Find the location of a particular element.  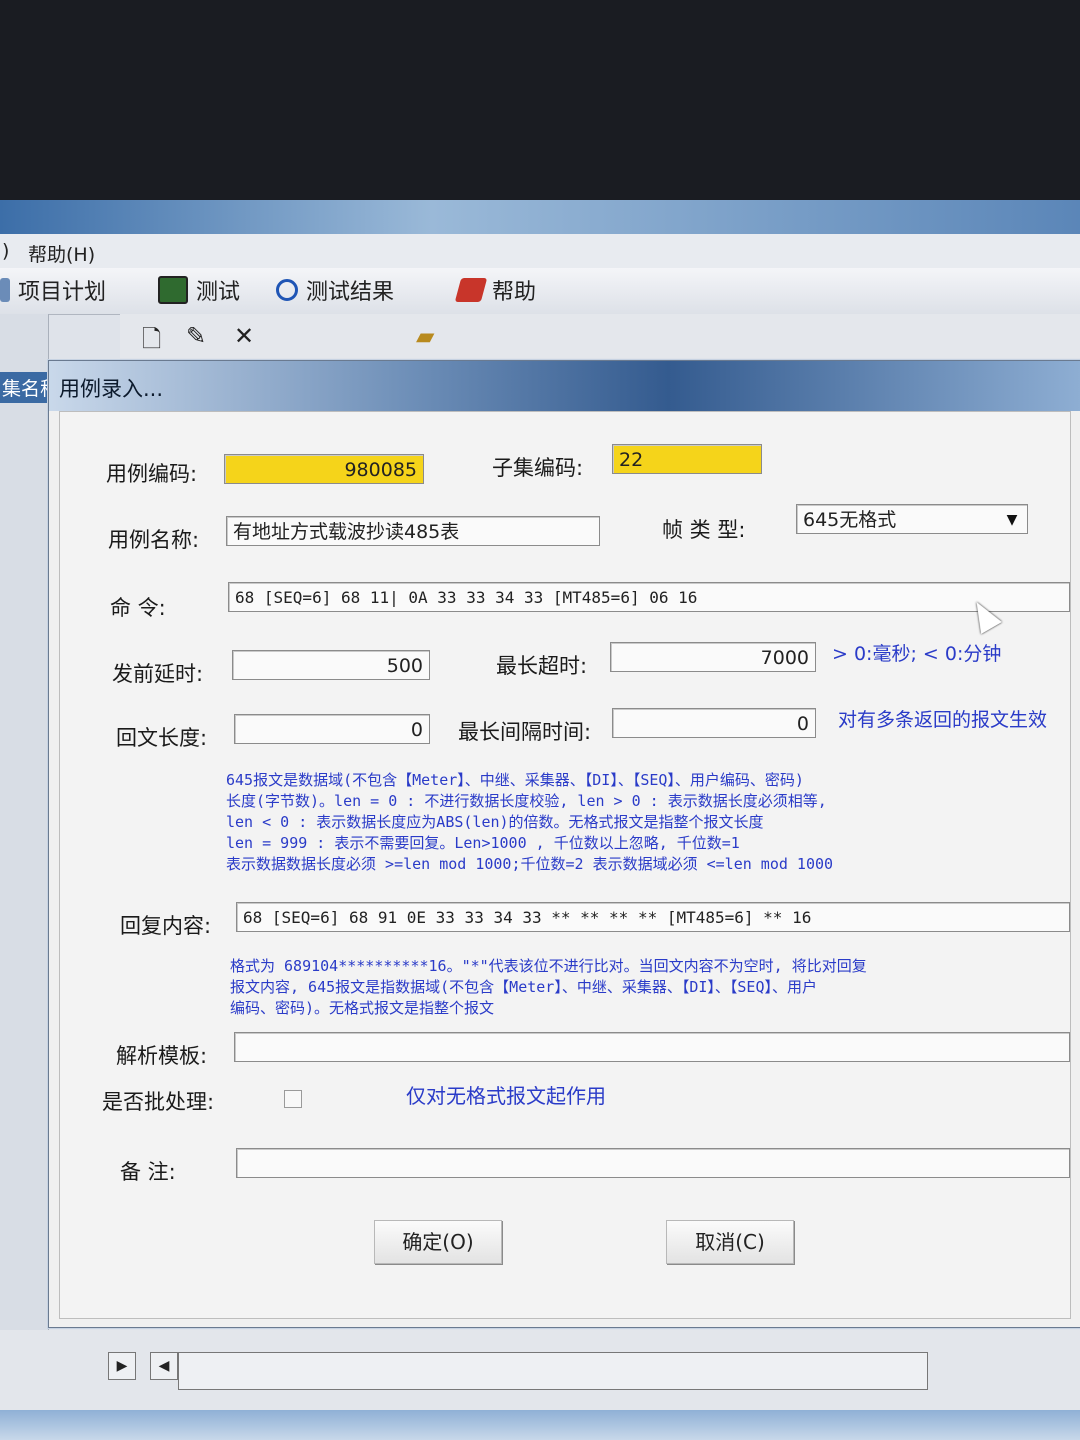

command-label: 命 令: is located at coordinates (138, 608).